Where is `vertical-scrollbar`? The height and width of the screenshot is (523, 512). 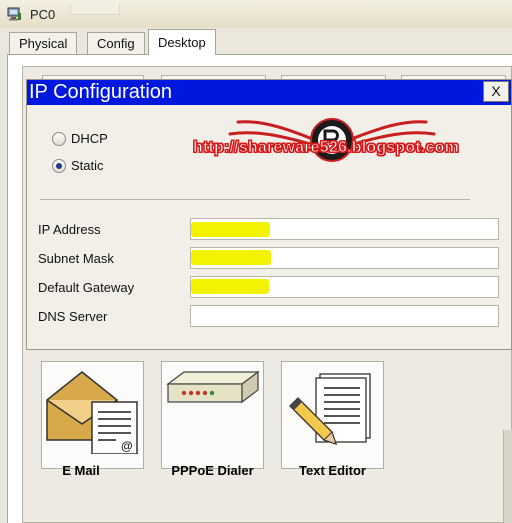
vertical-scrollbar is located at coordinates (507, 476).